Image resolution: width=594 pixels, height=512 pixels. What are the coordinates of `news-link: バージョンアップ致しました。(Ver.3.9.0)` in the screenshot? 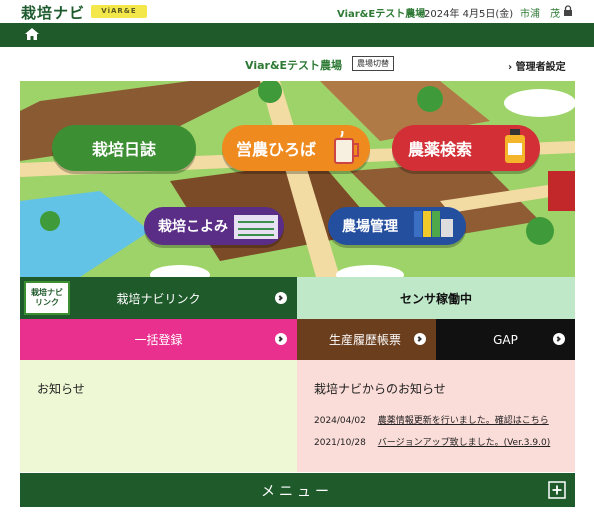 It's located at (464, 443).